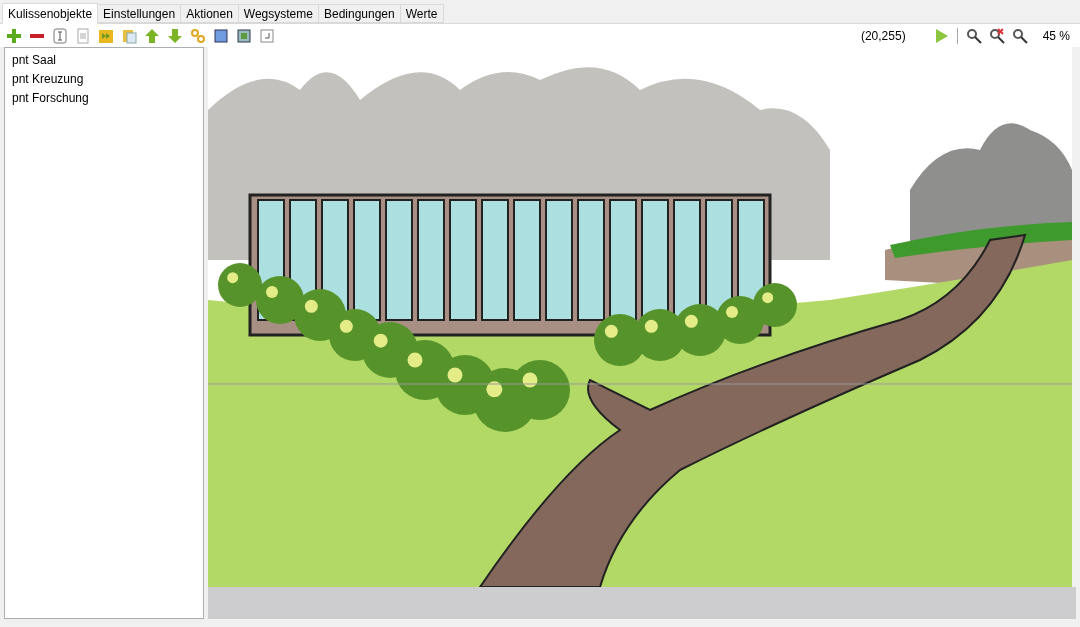  Describe the element at coordinates (210, 13) in the screenshot. I see `tab: Aktionen` at that location.